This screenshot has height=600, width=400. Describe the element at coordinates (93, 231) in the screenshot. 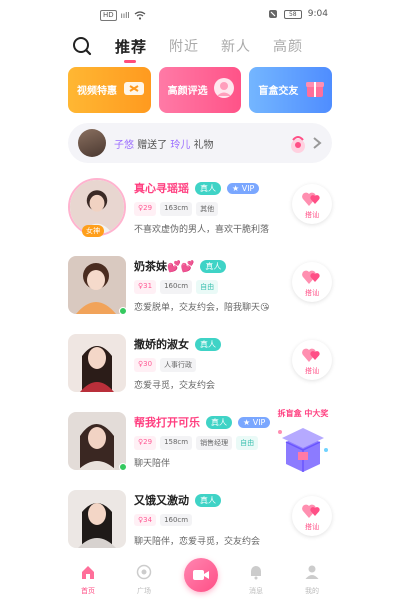

I see `goddess-badge: 女神` at that location.